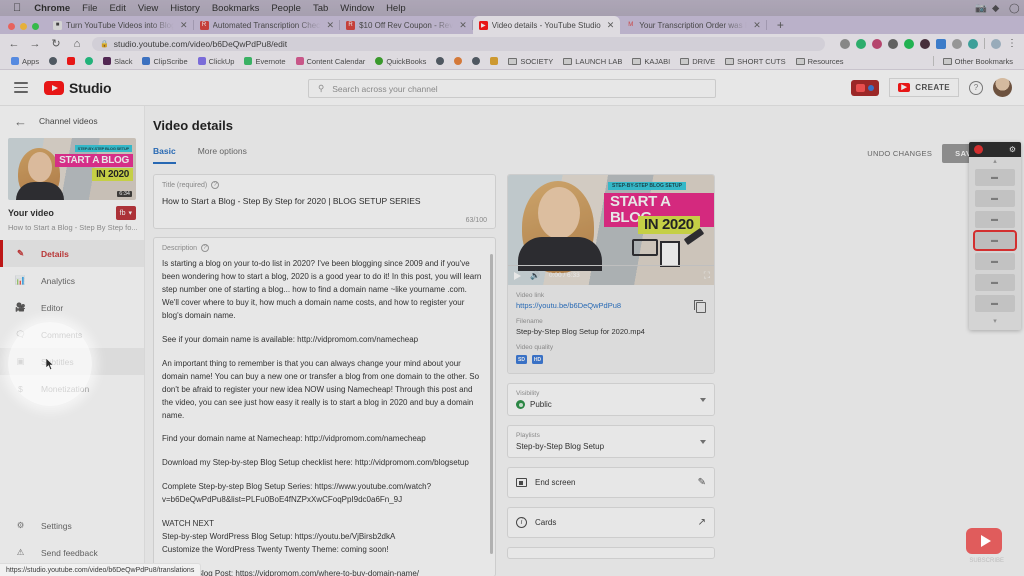 This screenshot has width=1024, height=576. I want to click on menu-item-bookmarks: Bookmarks, so click(236, 8).